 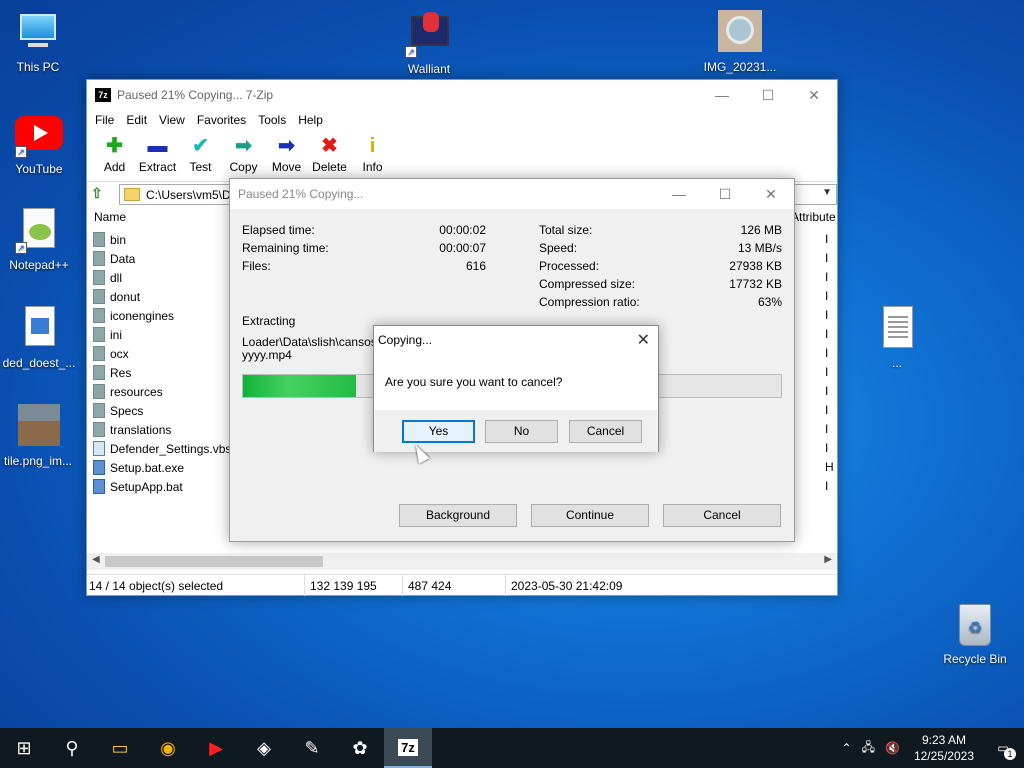 I want to click on file-row: donut, so click(x=116, y=296).